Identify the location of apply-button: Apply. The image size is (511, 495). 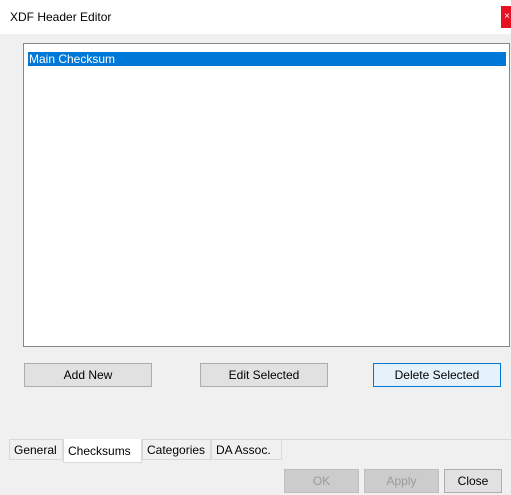
(401, 481).